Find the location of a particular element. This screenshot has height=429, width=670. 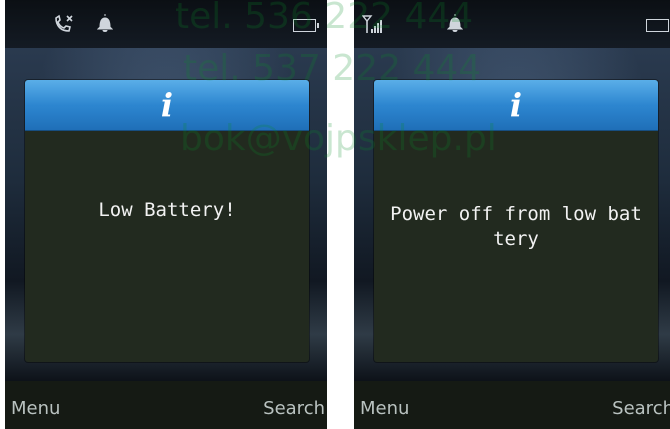

missed-call-icon is located at coordinates (64, 24).